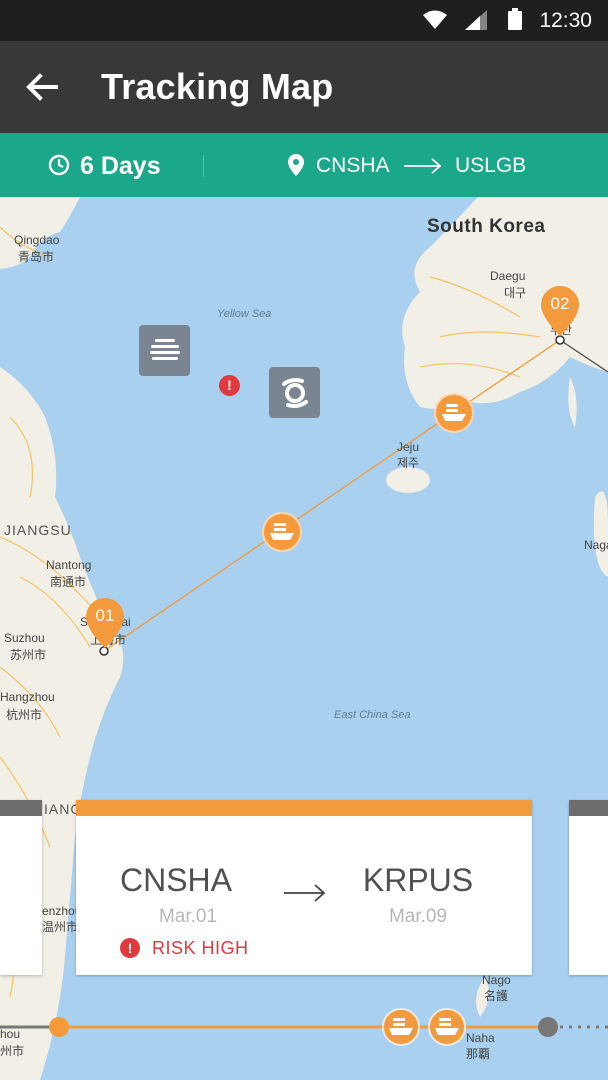 The height and width of the screenshot is (1080, 608). What do you see at coordinates (175, 880) in the screenshot?
I see `leg-origin-port: CNSHA` at bounding box center [175, 880].